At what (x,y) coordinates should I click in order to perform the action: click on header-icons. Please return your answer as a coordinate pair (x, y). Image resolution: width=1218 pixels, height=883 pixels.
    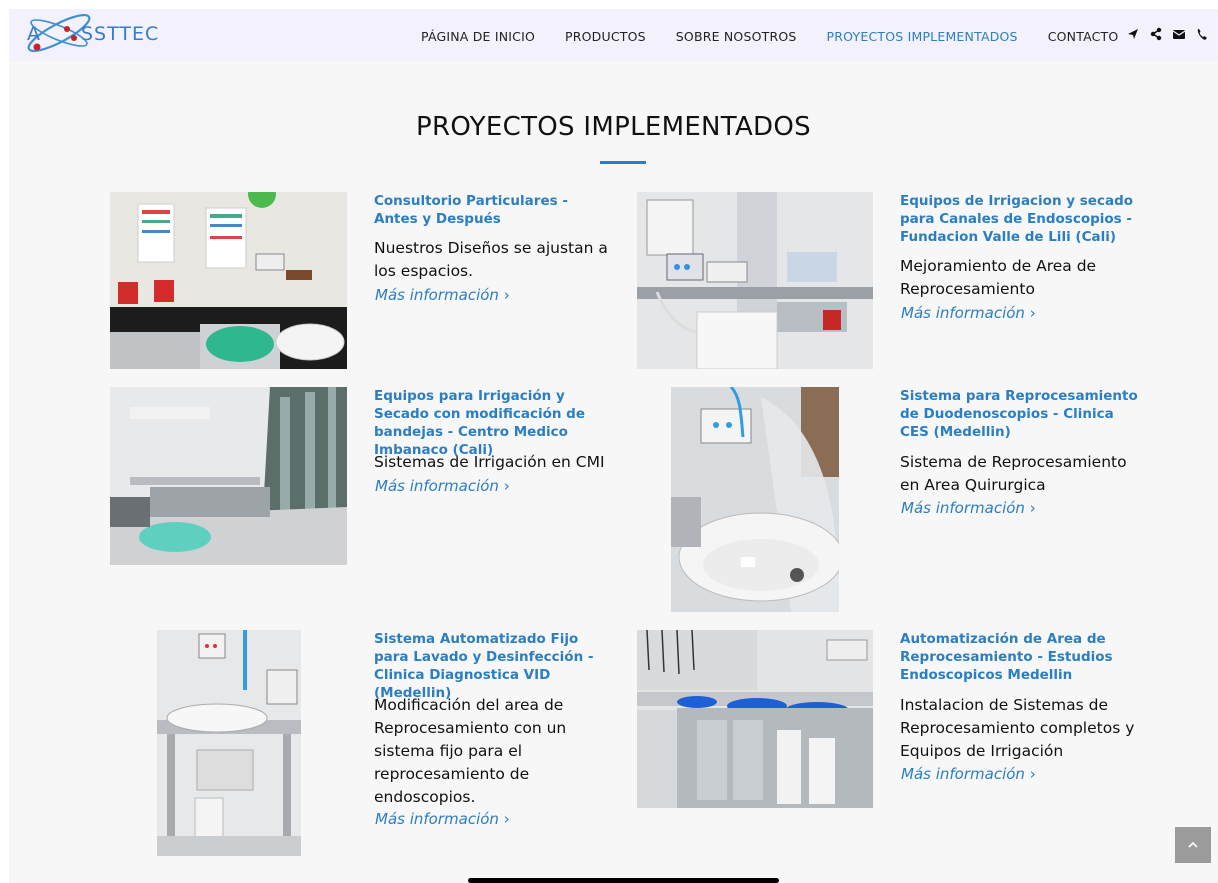
    Looking at the image, I should click on (1167, 34).